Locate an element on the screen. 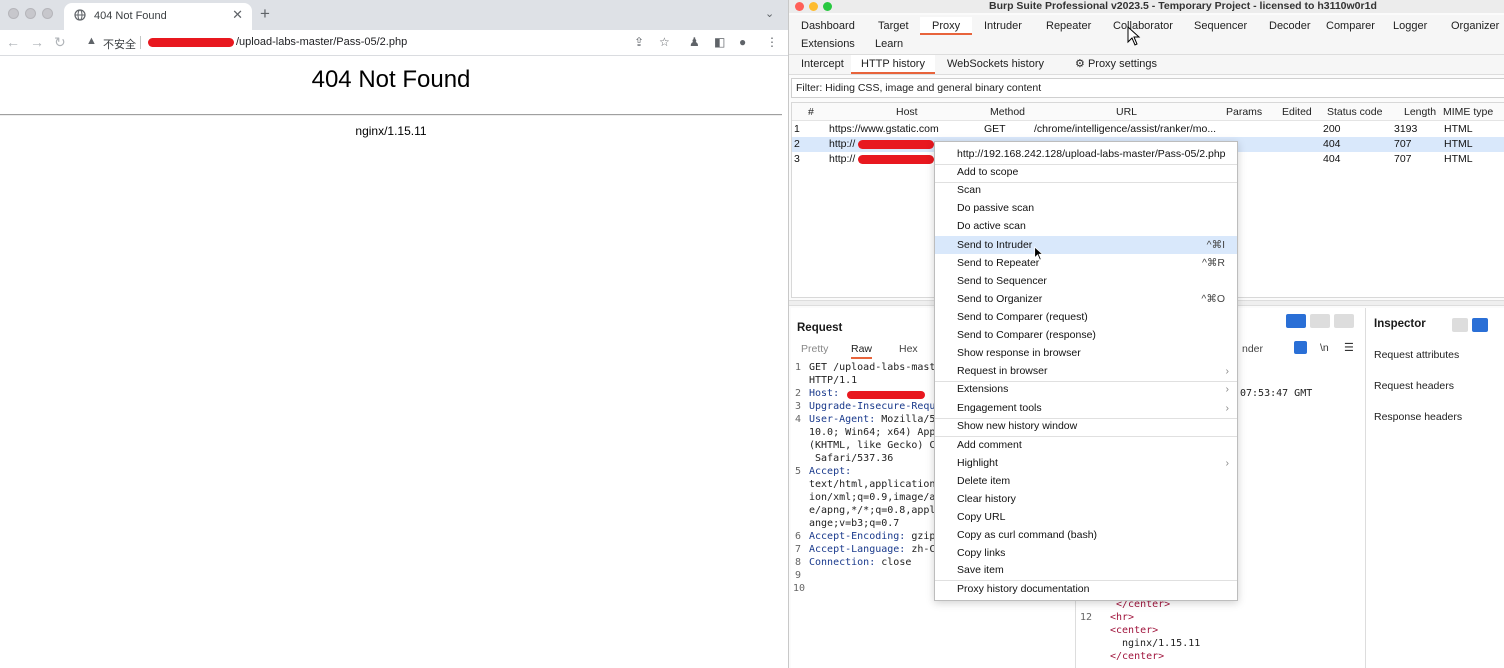  column-header: MIME type is located at coordinates (1468, 112).